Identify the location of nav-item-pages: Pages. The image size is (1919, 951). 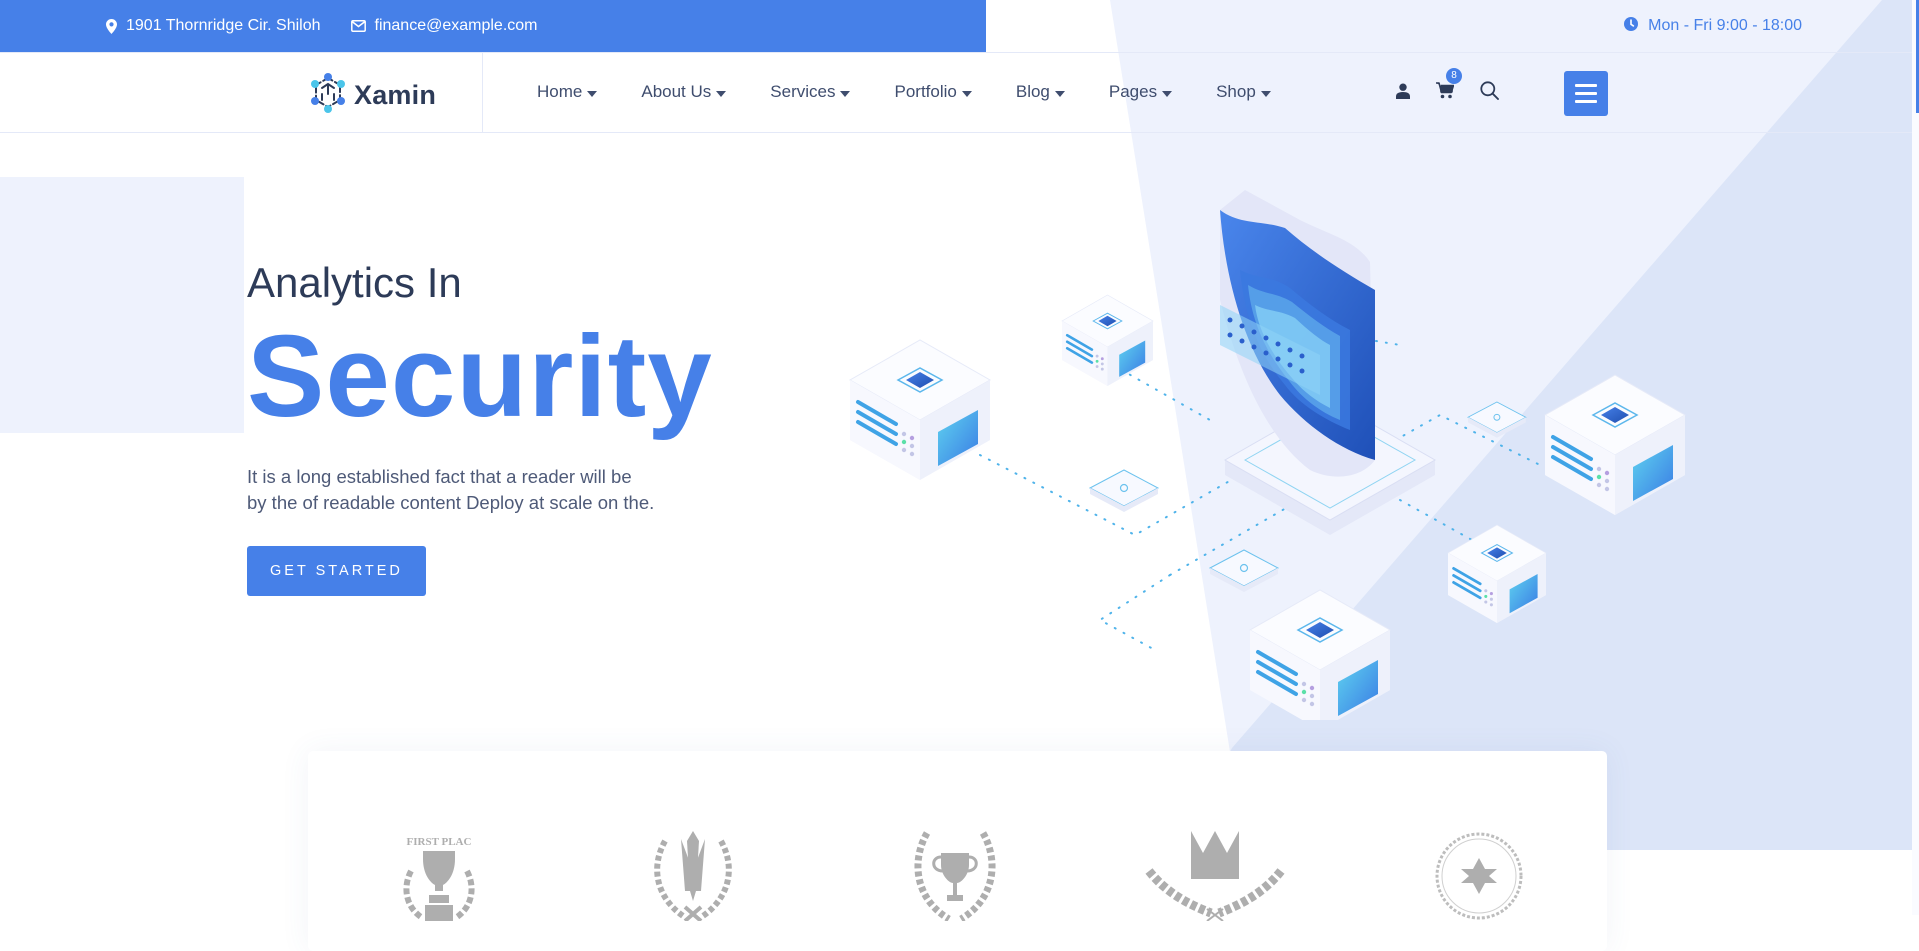
(1140, 92).